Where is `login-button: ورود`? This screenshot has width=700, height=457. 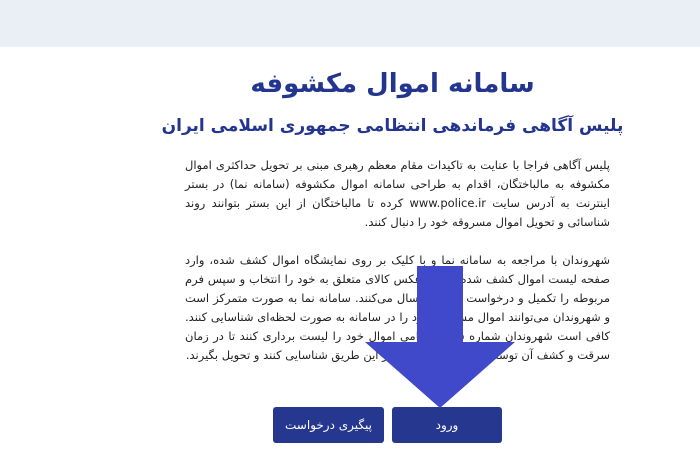
login-button: ورود is located at coordinates (447, 425).